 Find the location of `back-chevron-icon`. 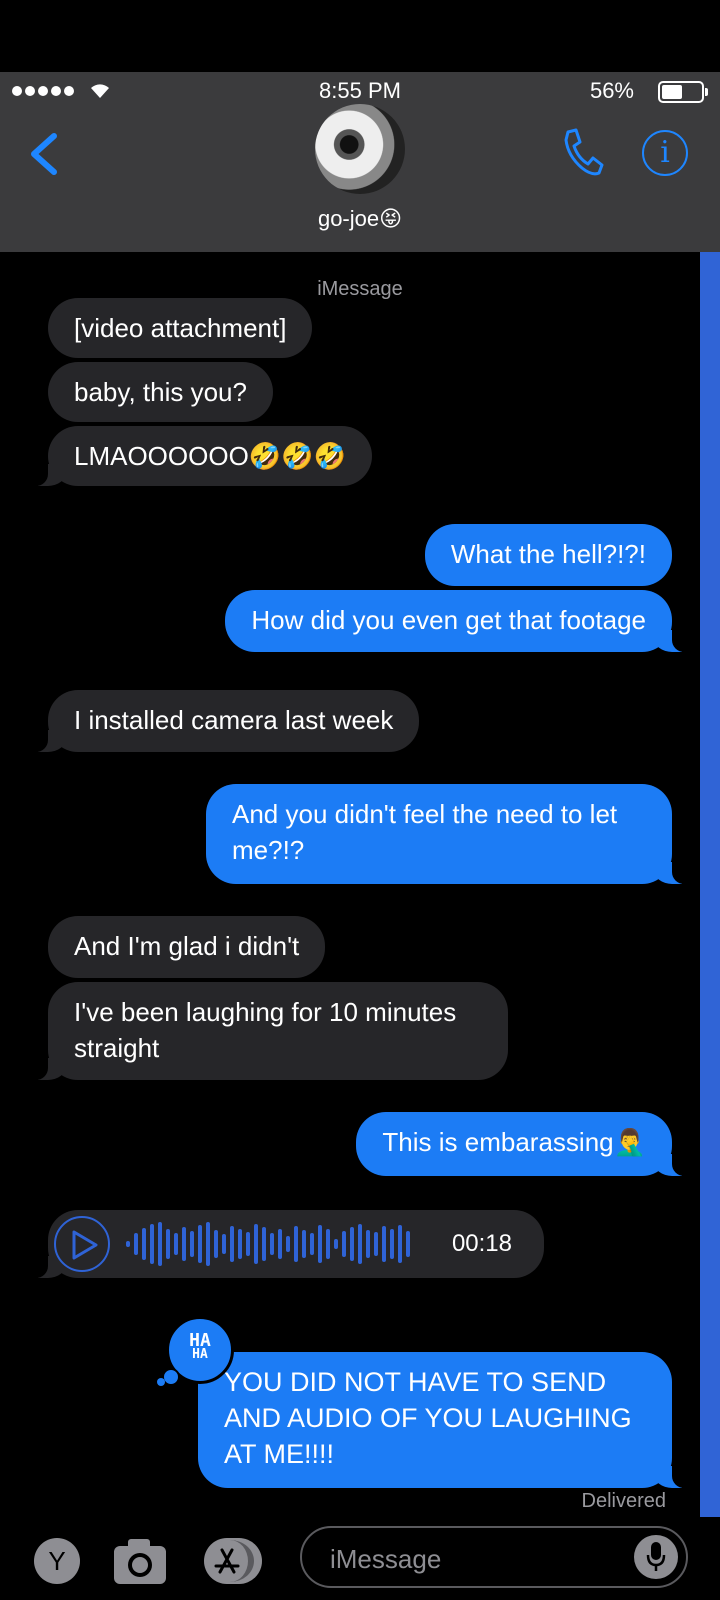

back-chevron-icon is located at coordinates (46, 155).